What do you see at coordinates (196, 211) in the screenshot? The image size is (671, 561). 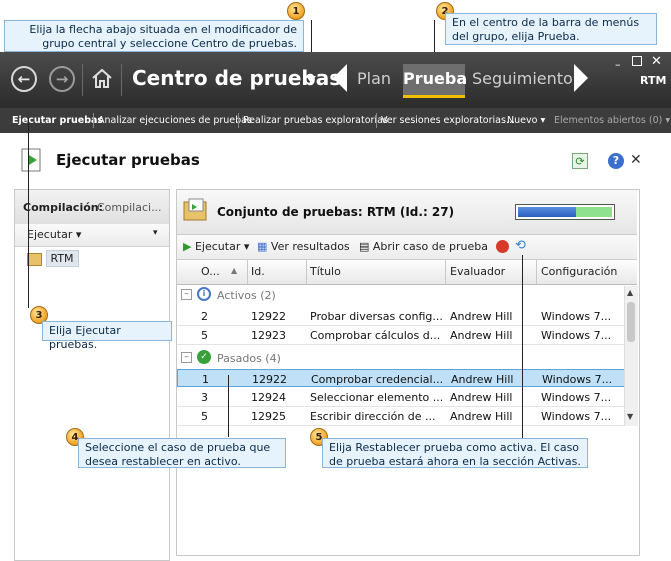 I see `test-suite-icon` at bounding box center [196, 211].